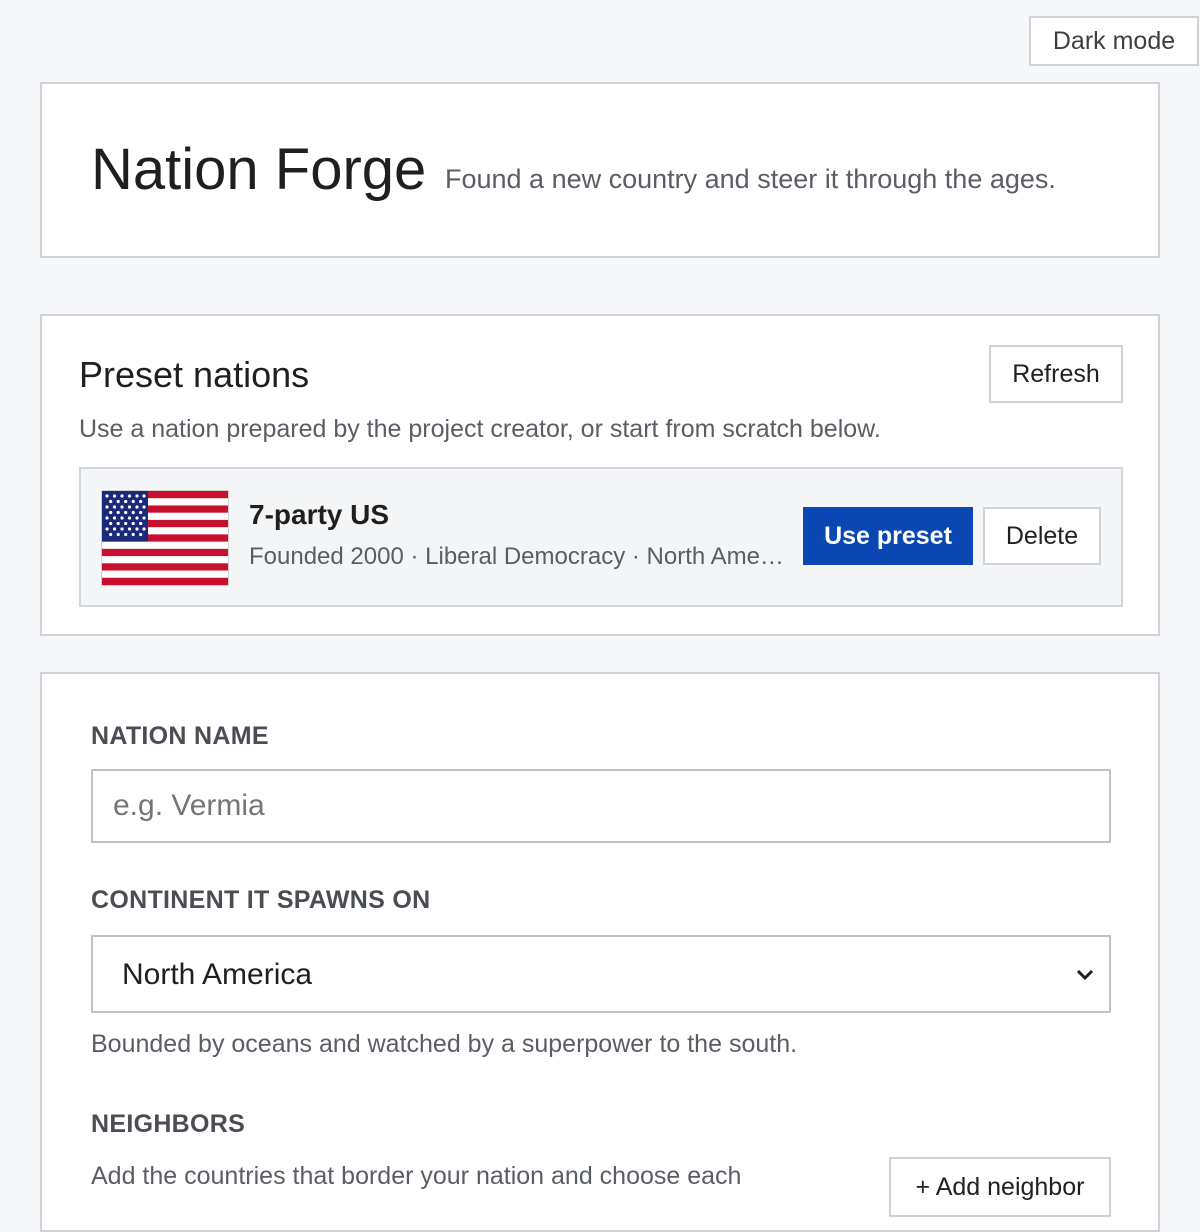 The width and height of the screenshot is (1200, 1232). I want to click on chevron-down-icon, so click(1085, 975).